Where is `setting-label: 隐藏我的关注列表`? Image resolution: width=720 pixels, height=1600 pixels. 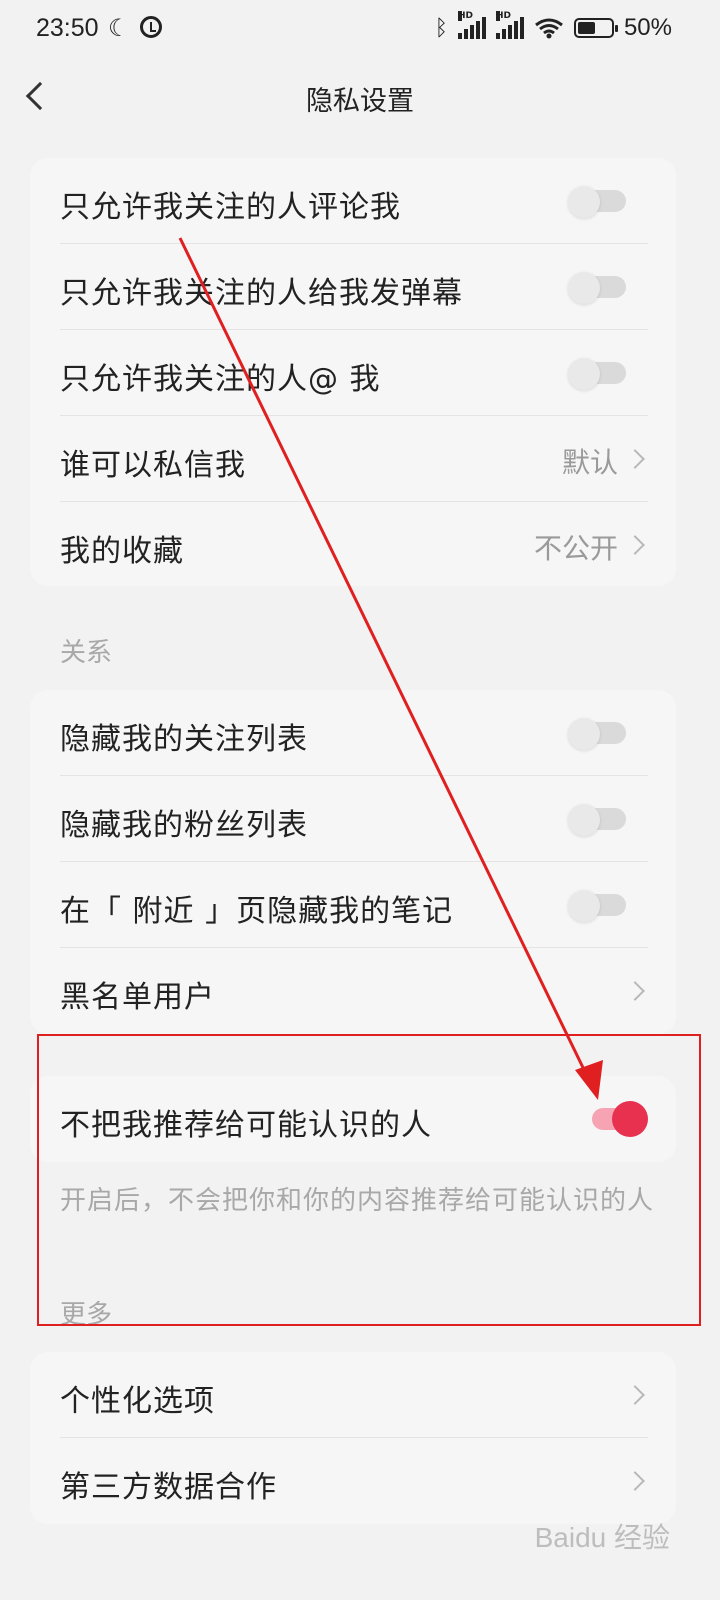 setting-label: 隐藏我的关注列表 is located at coordinates (184, 739).